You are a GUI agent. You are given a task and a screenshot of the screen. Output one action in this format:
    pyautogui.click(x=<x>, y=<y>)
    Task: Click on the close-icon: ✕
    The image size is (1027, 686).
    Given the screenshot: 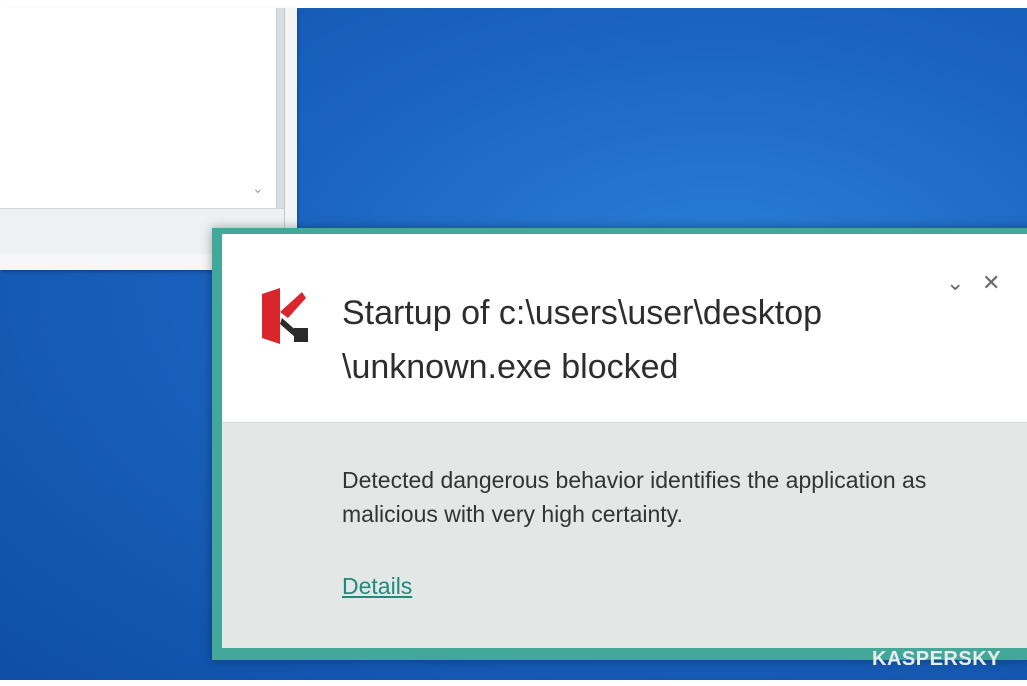 What is the action you would take?
    pyautogui.click(x=991, y=283)
    